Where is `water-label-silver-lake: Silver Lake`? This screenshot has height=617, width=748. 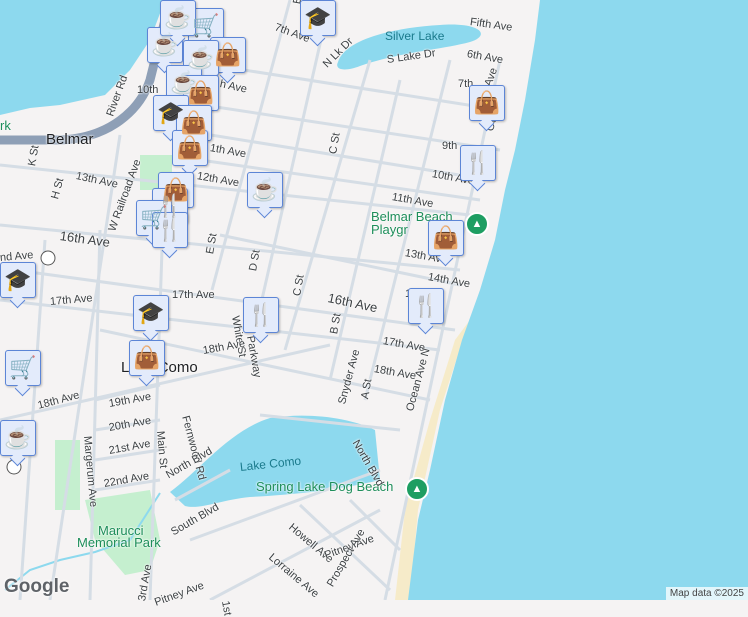 water-label-silver-lake: Silver Lake is located at coordinates (415, 36).